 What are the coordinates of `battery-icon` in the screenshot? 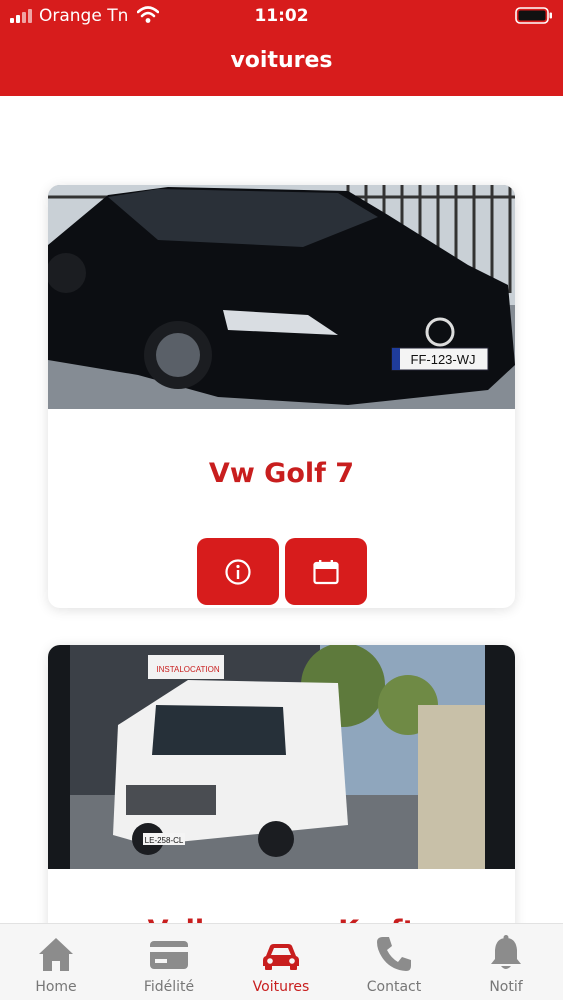 It's located at (533, 15).